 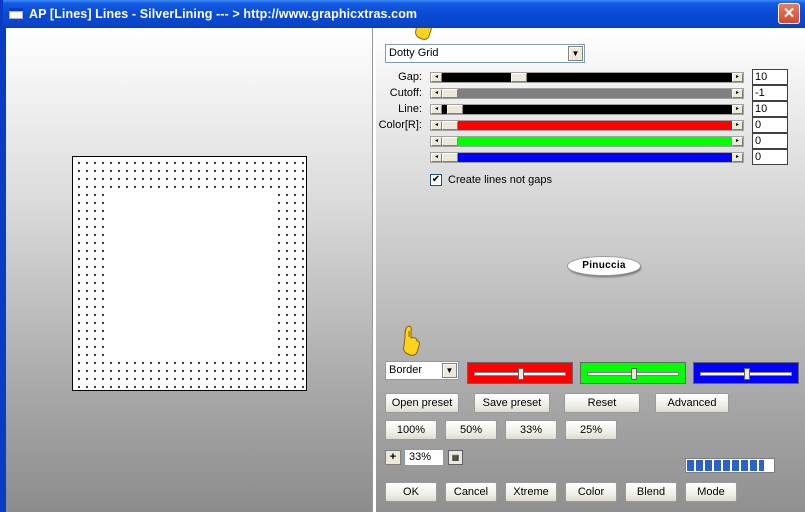 I want to click on slider-color_b: ◂ ▸, so click(x=587, y=157).